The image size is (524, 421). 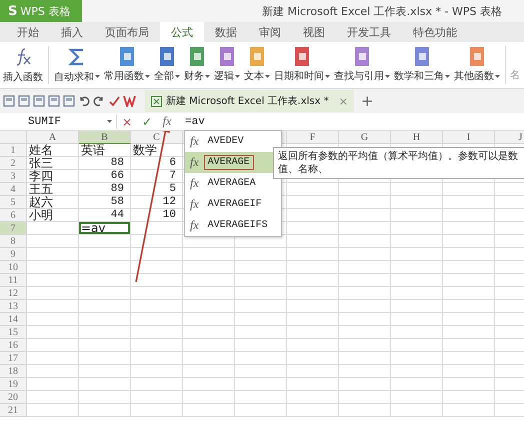 I want to click on table-cell: 王五, so click(x=53, y=189).